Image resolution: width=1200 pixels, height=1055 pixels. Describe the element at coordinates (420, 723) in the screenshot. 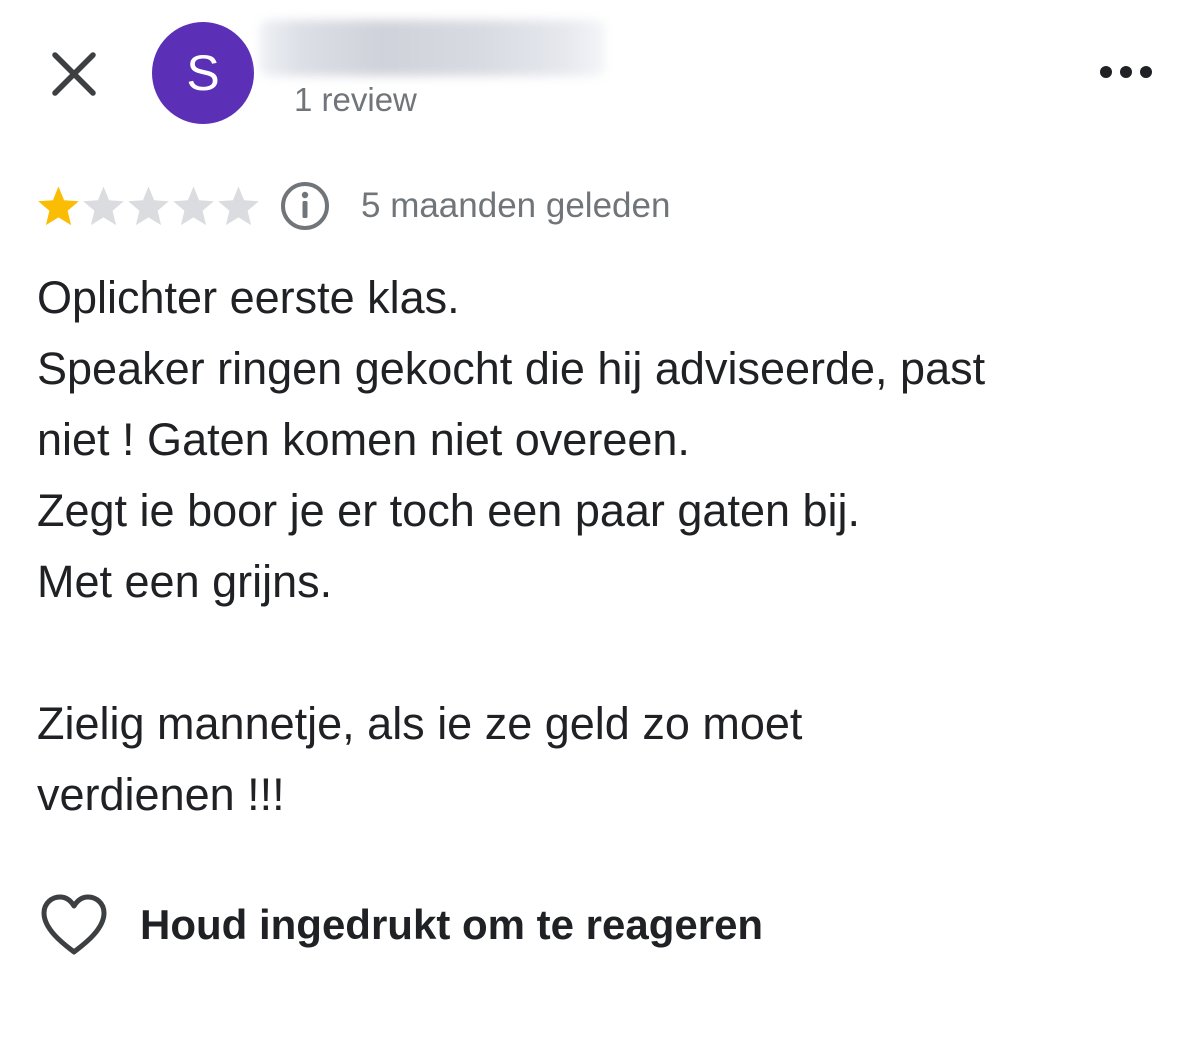

I see `review-text-line: Zielig mannetje, als ie ze geld zo moet` at that location.